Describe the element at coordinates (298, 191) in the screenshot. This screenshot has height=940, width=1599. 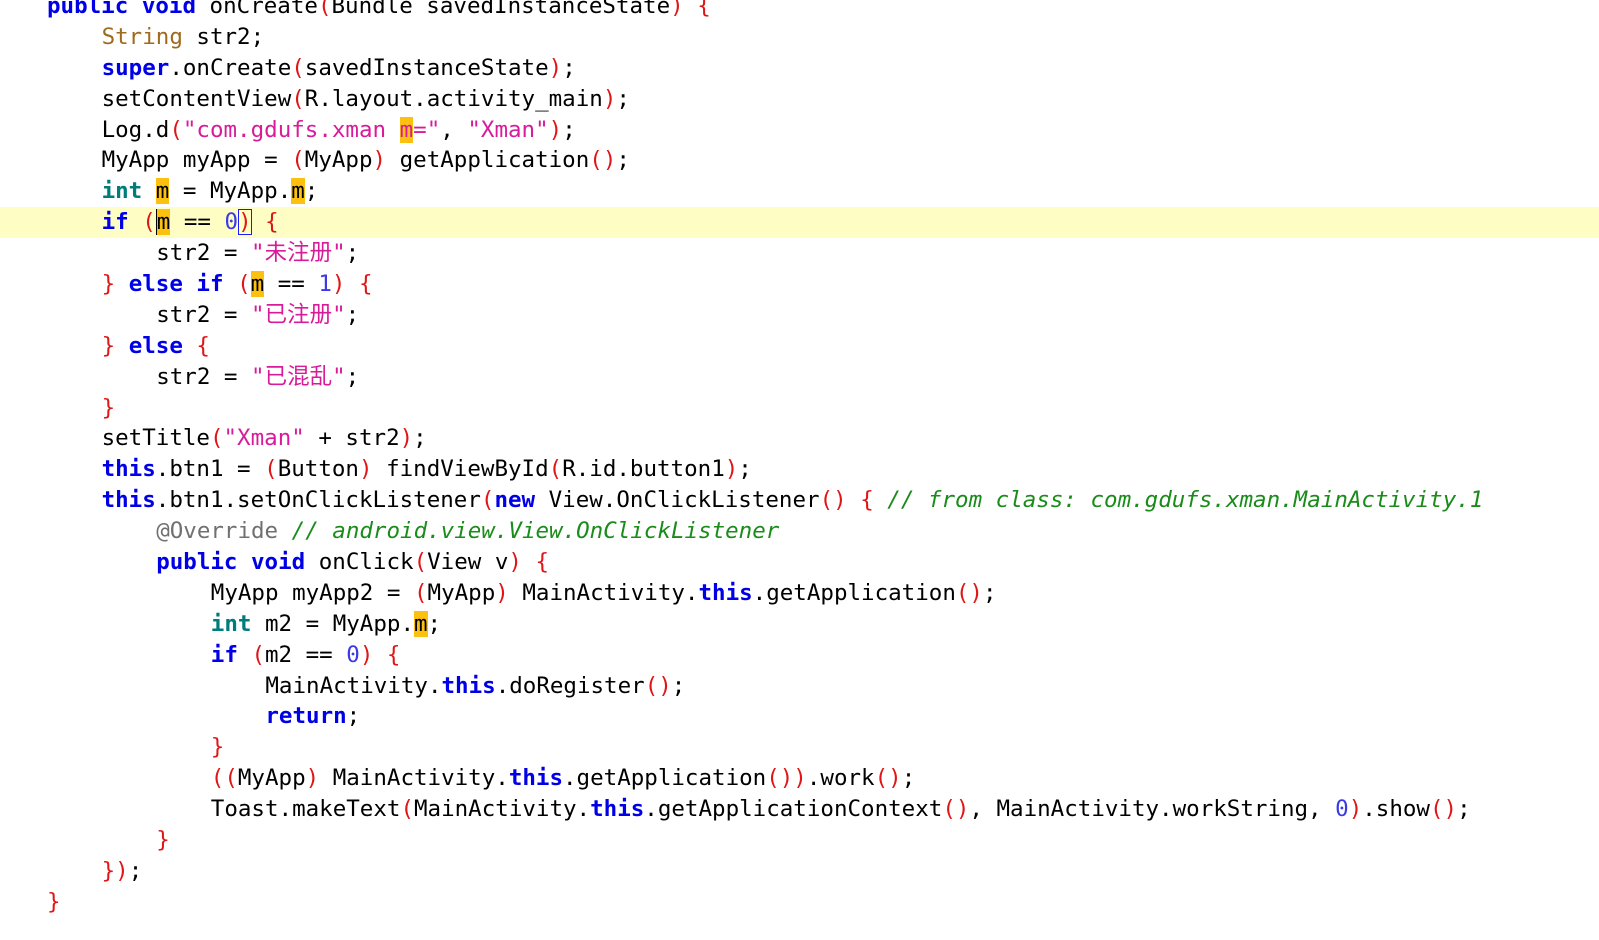
I see `highlighted-identifier: m` at that location.